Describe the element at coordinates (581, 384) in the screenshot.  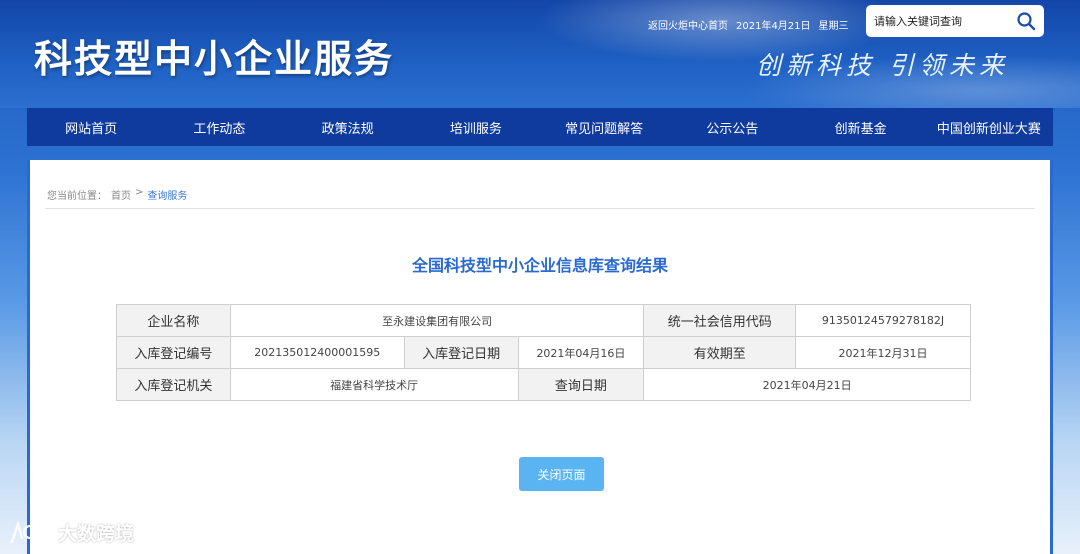
I see `query-date-label: 查询日期` at that location.